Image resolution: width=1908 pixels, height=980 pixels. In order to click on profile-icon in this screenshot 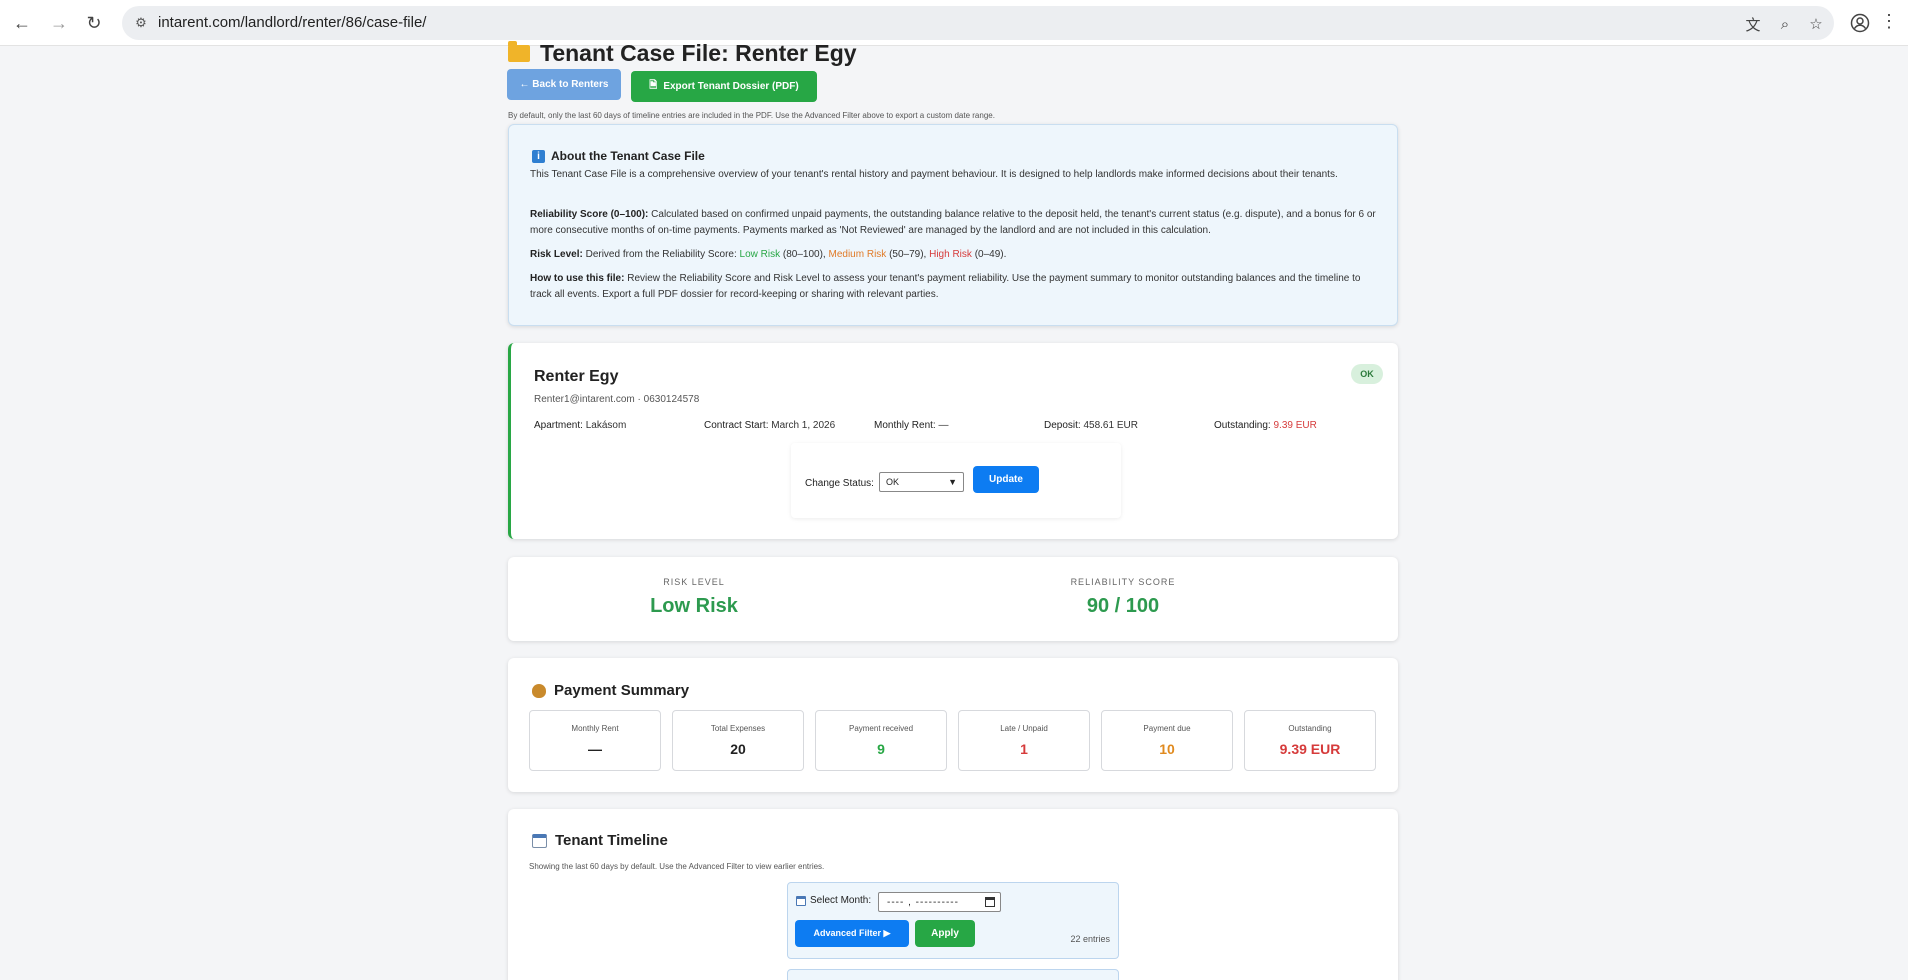, I will do `click(1860, 23)`.